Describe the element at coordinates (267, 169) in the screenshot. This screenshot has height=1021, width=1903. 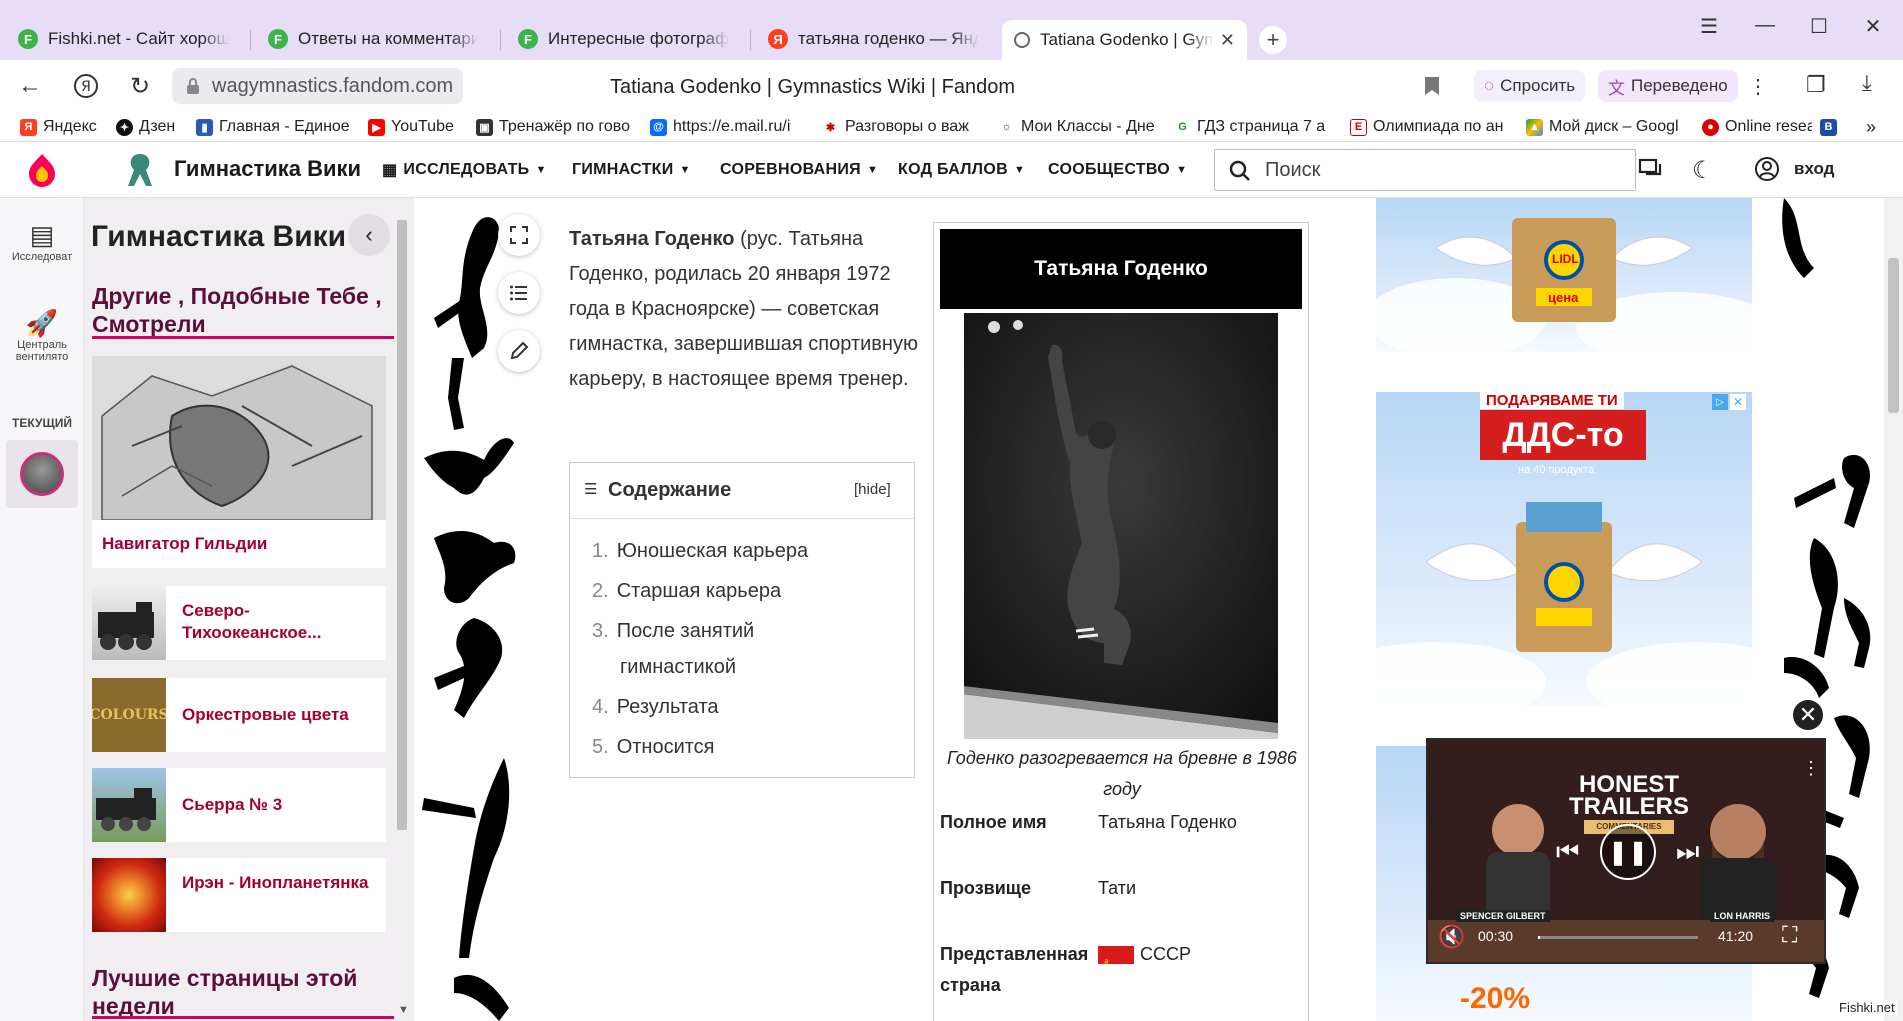
I see `wiki-name: Гимнастика Вики` at that location.